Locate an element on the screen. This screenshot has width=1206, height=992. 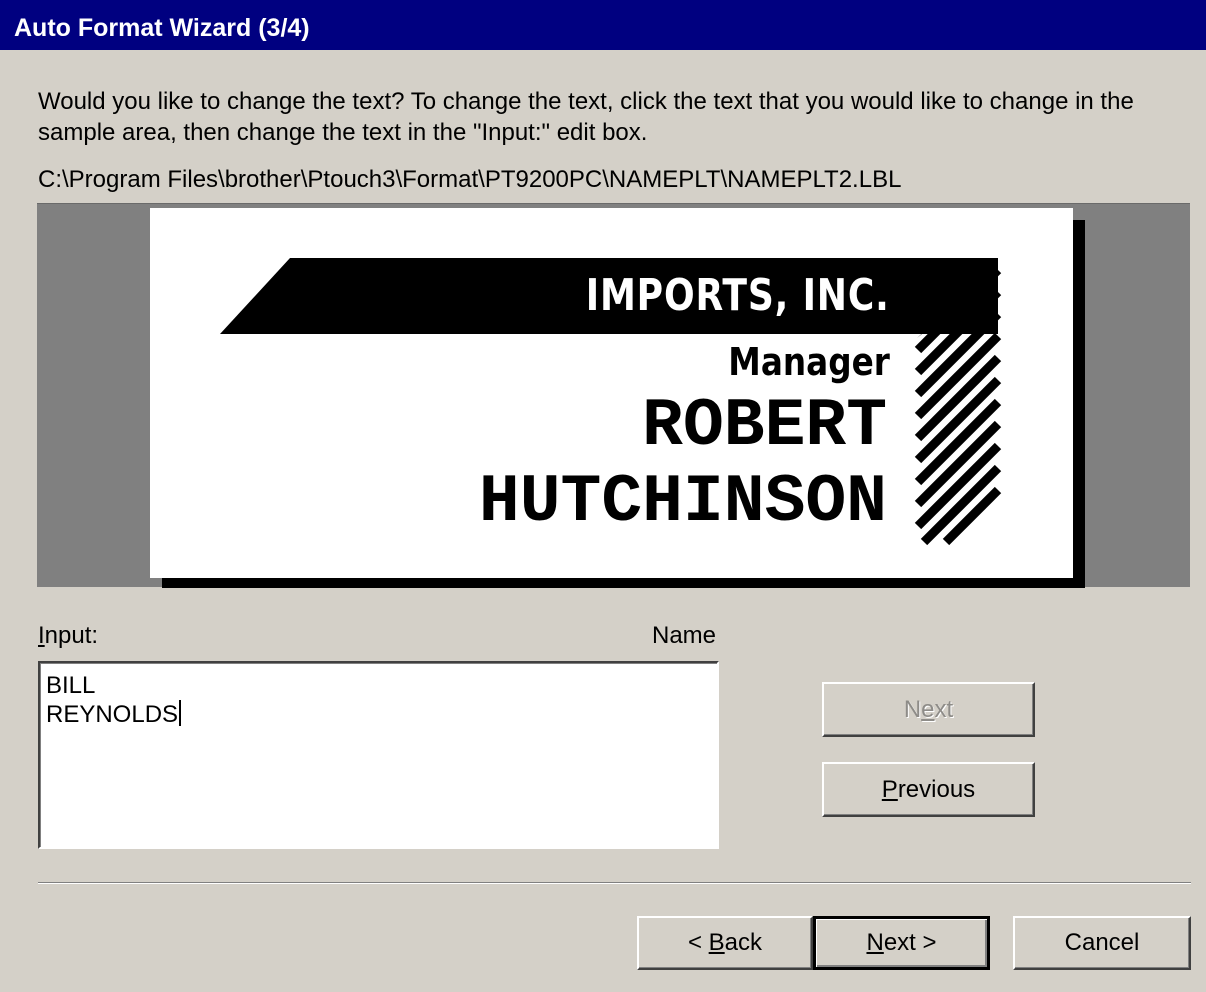
input-line-2-text: REYNOLDS is located at coordinates (112, 714).